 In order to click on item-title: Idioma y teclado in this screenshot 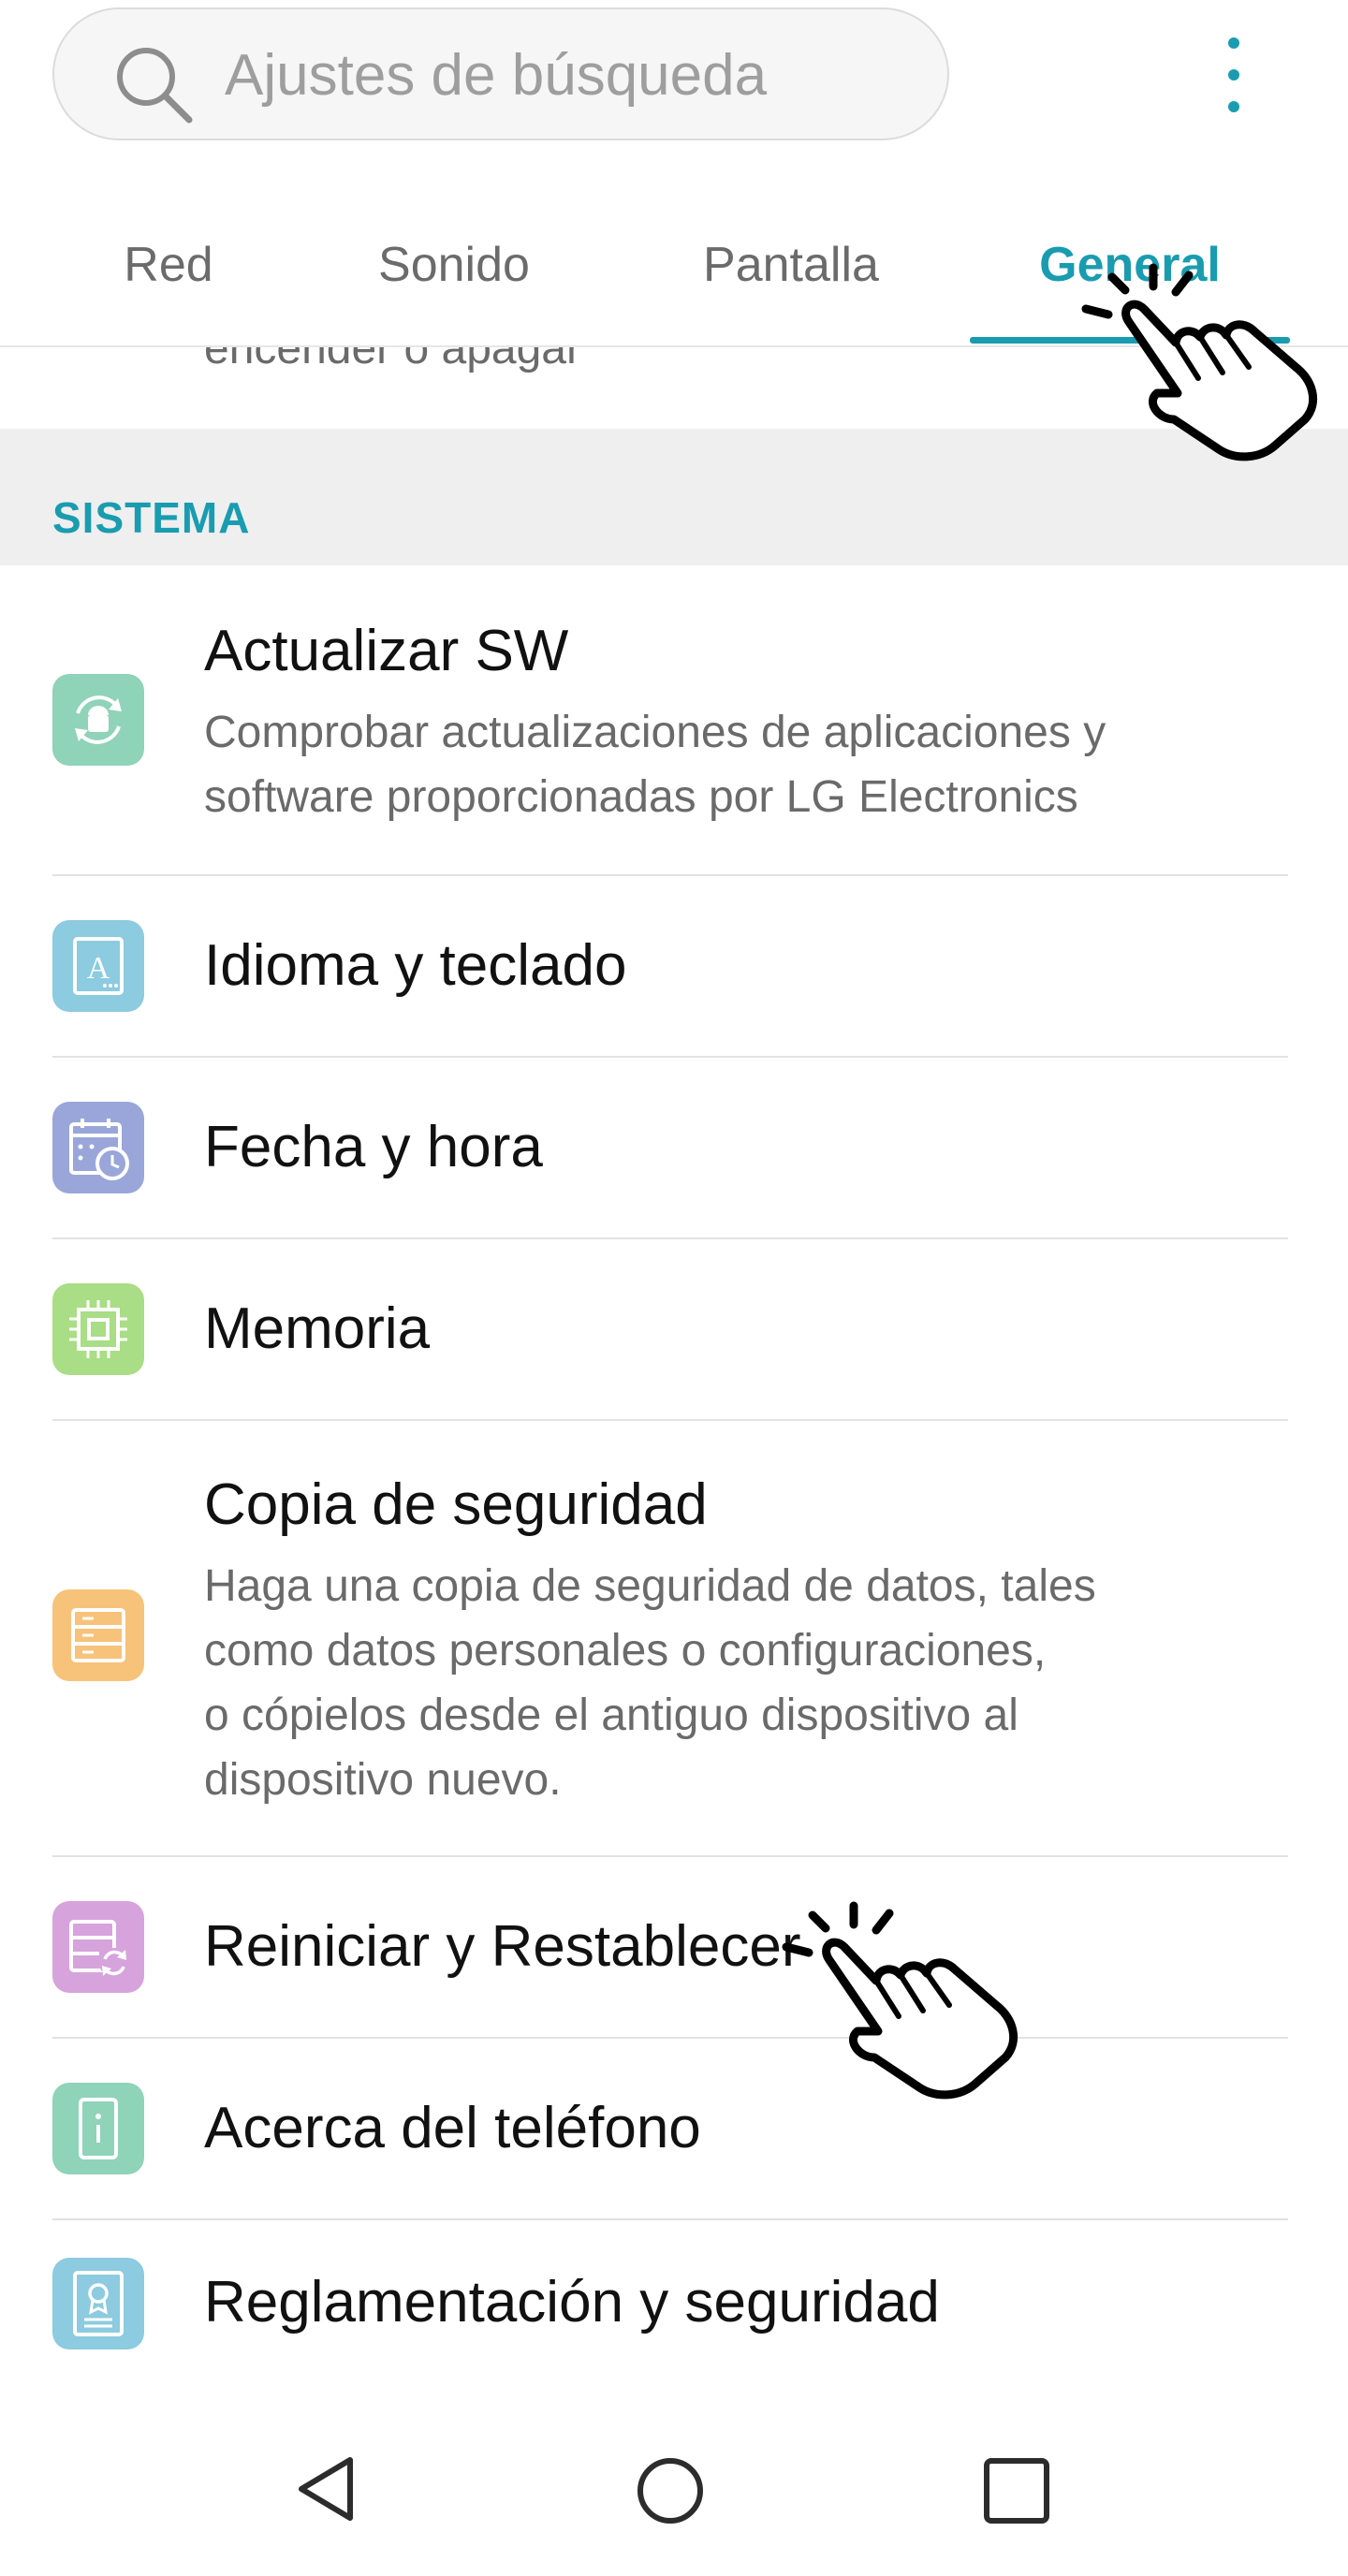, I will do `click(416, 966)`.